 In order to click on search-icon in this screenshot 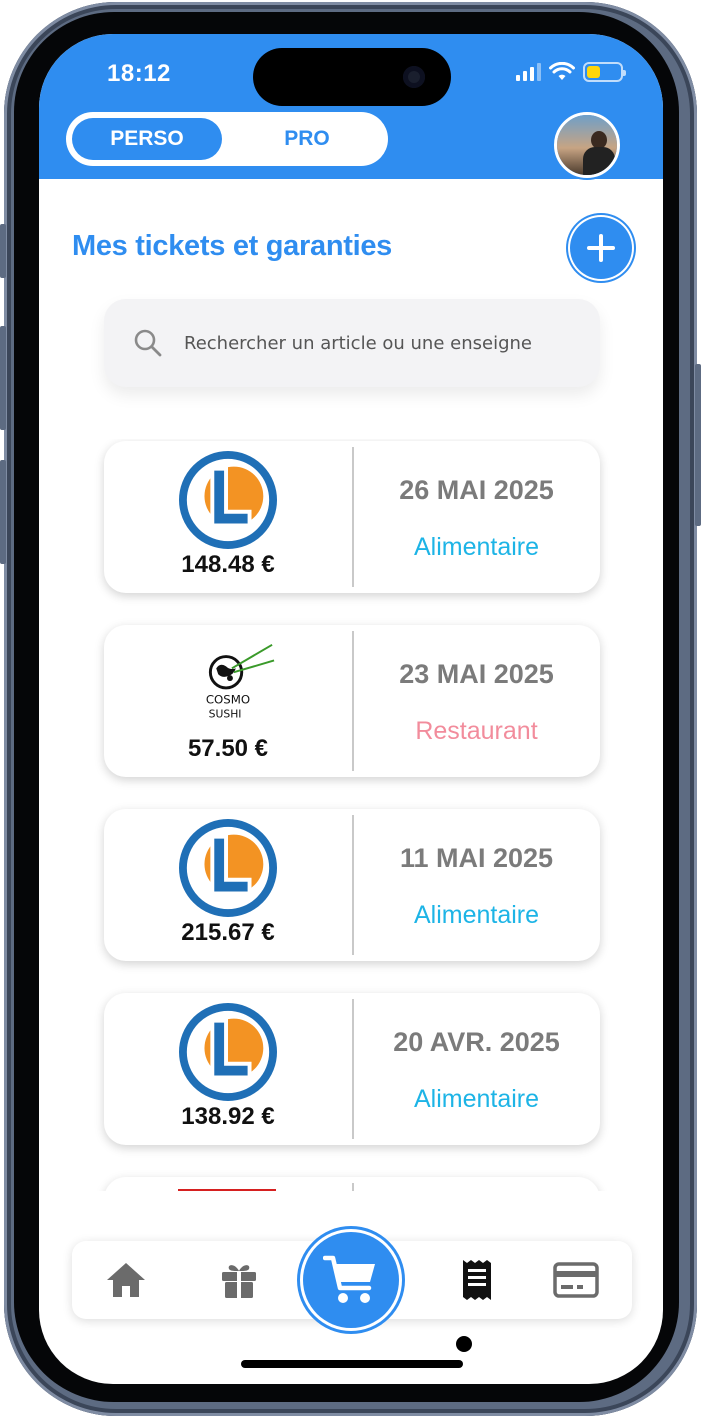, I will do `click(148, 343)`.